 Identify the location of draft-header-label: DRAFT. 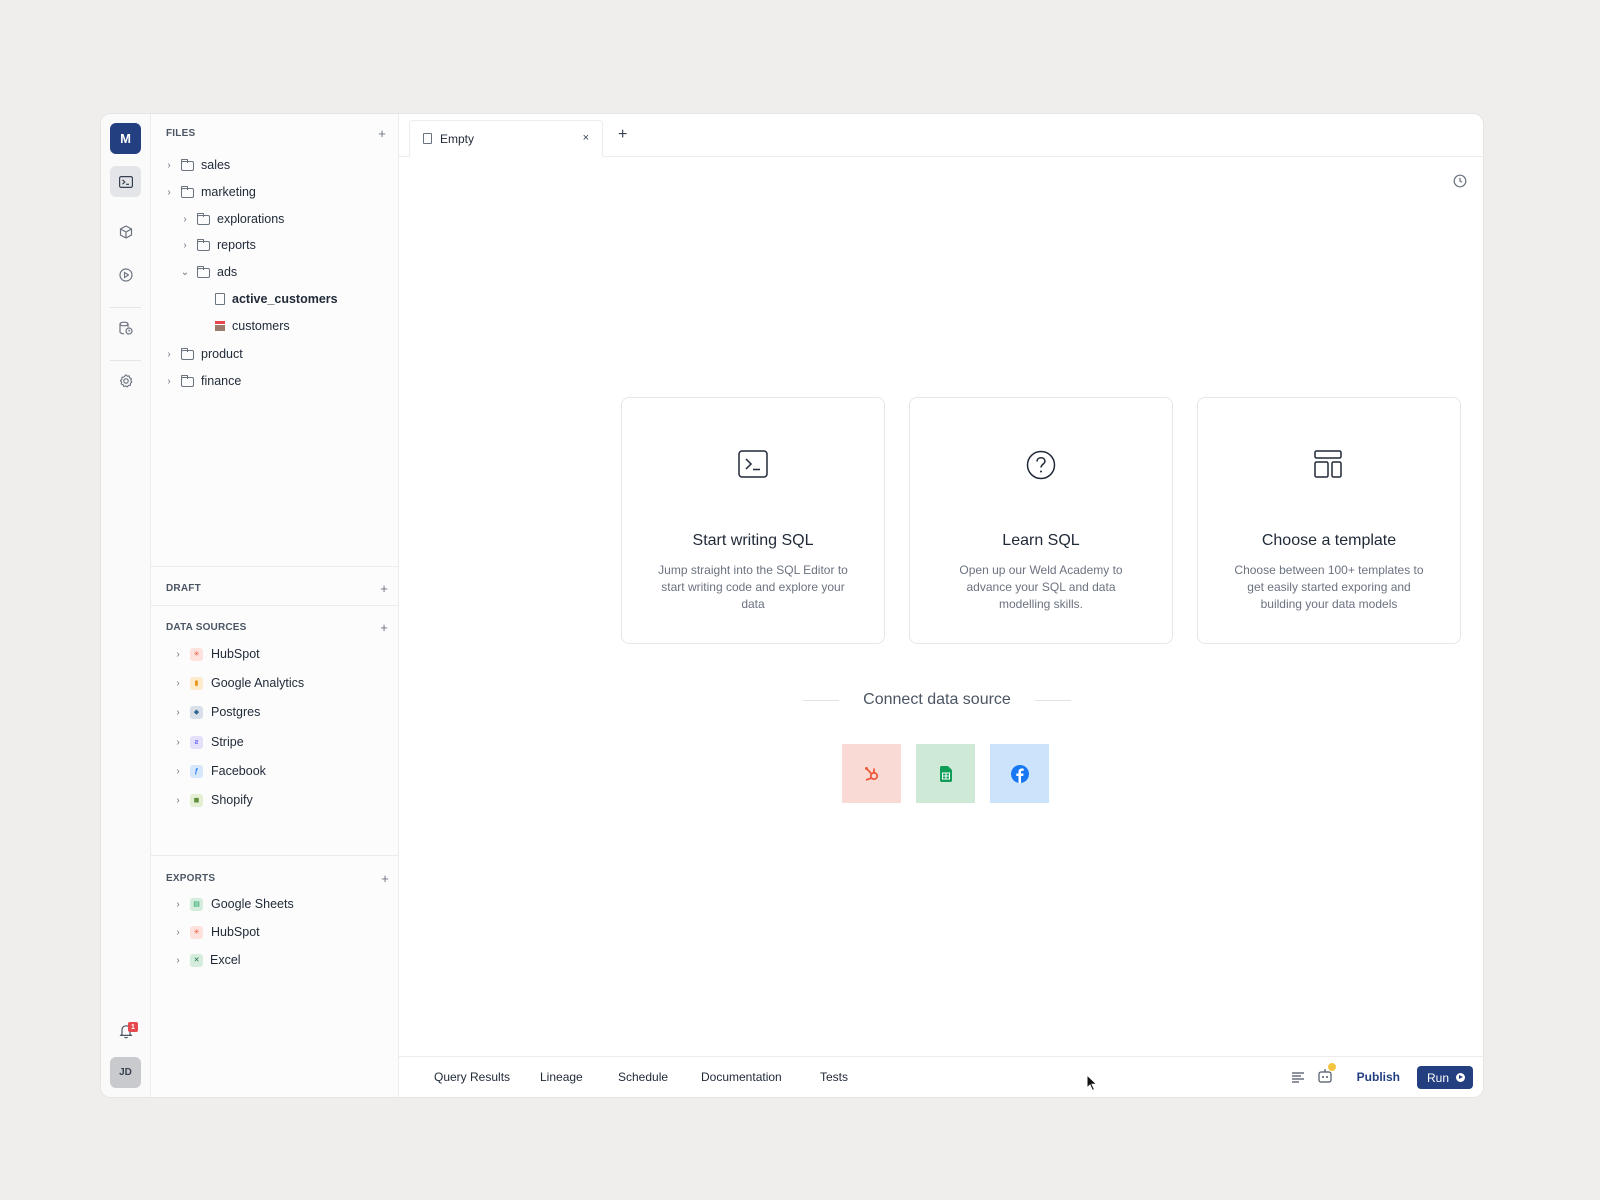
(183, 588).